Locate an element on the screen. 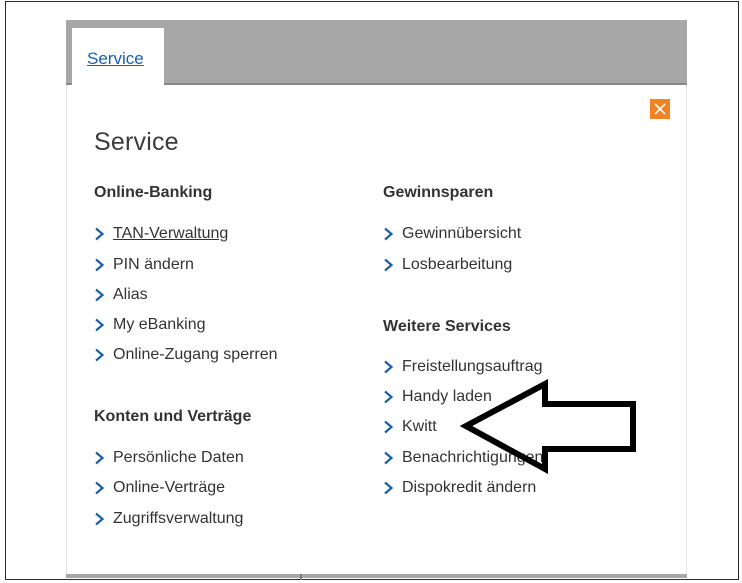 Image resolution: width=742 pixels, height=583 pixels. panel-title: Service is located at coordinates (136, 142).